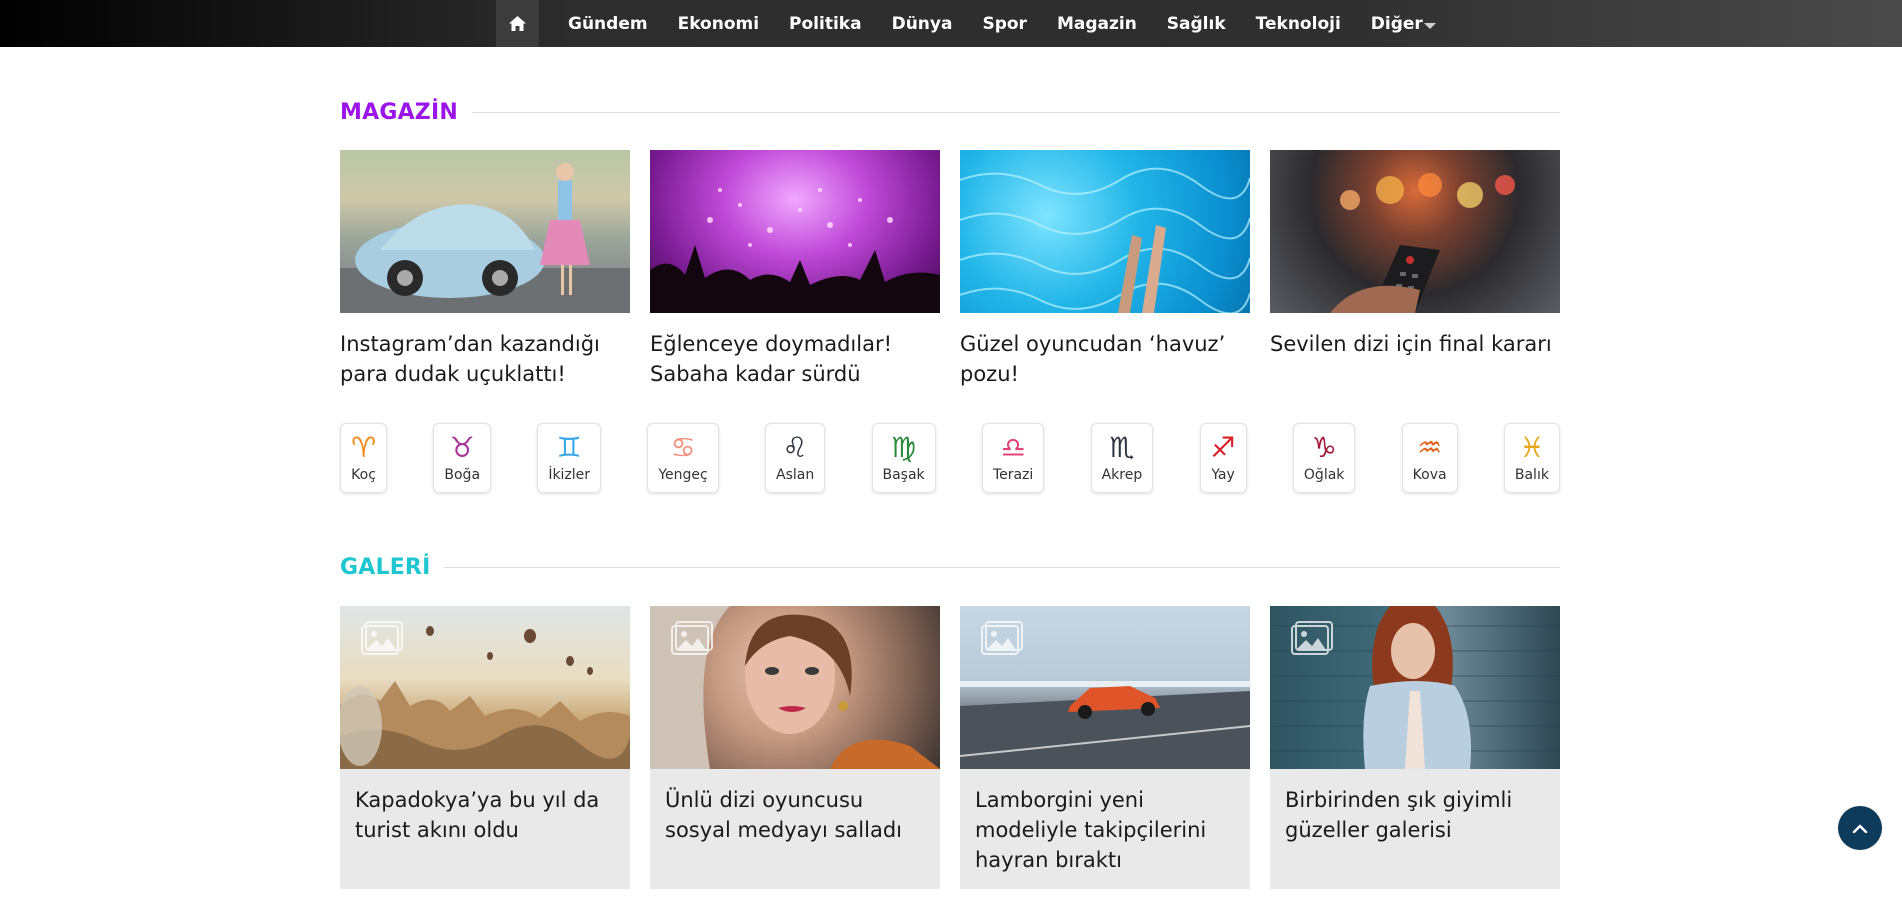  I want to click on horoscope-boga: ♉ Boğa, so click(462, 458).